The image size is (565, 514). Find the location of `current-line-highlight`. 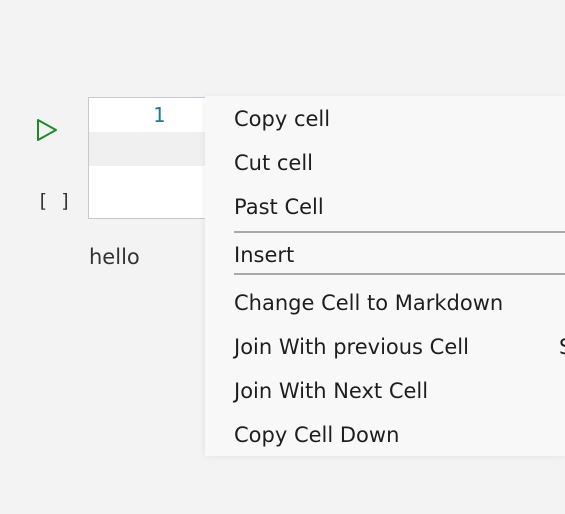

current-line-highlight is located at coordinates (149, 149).